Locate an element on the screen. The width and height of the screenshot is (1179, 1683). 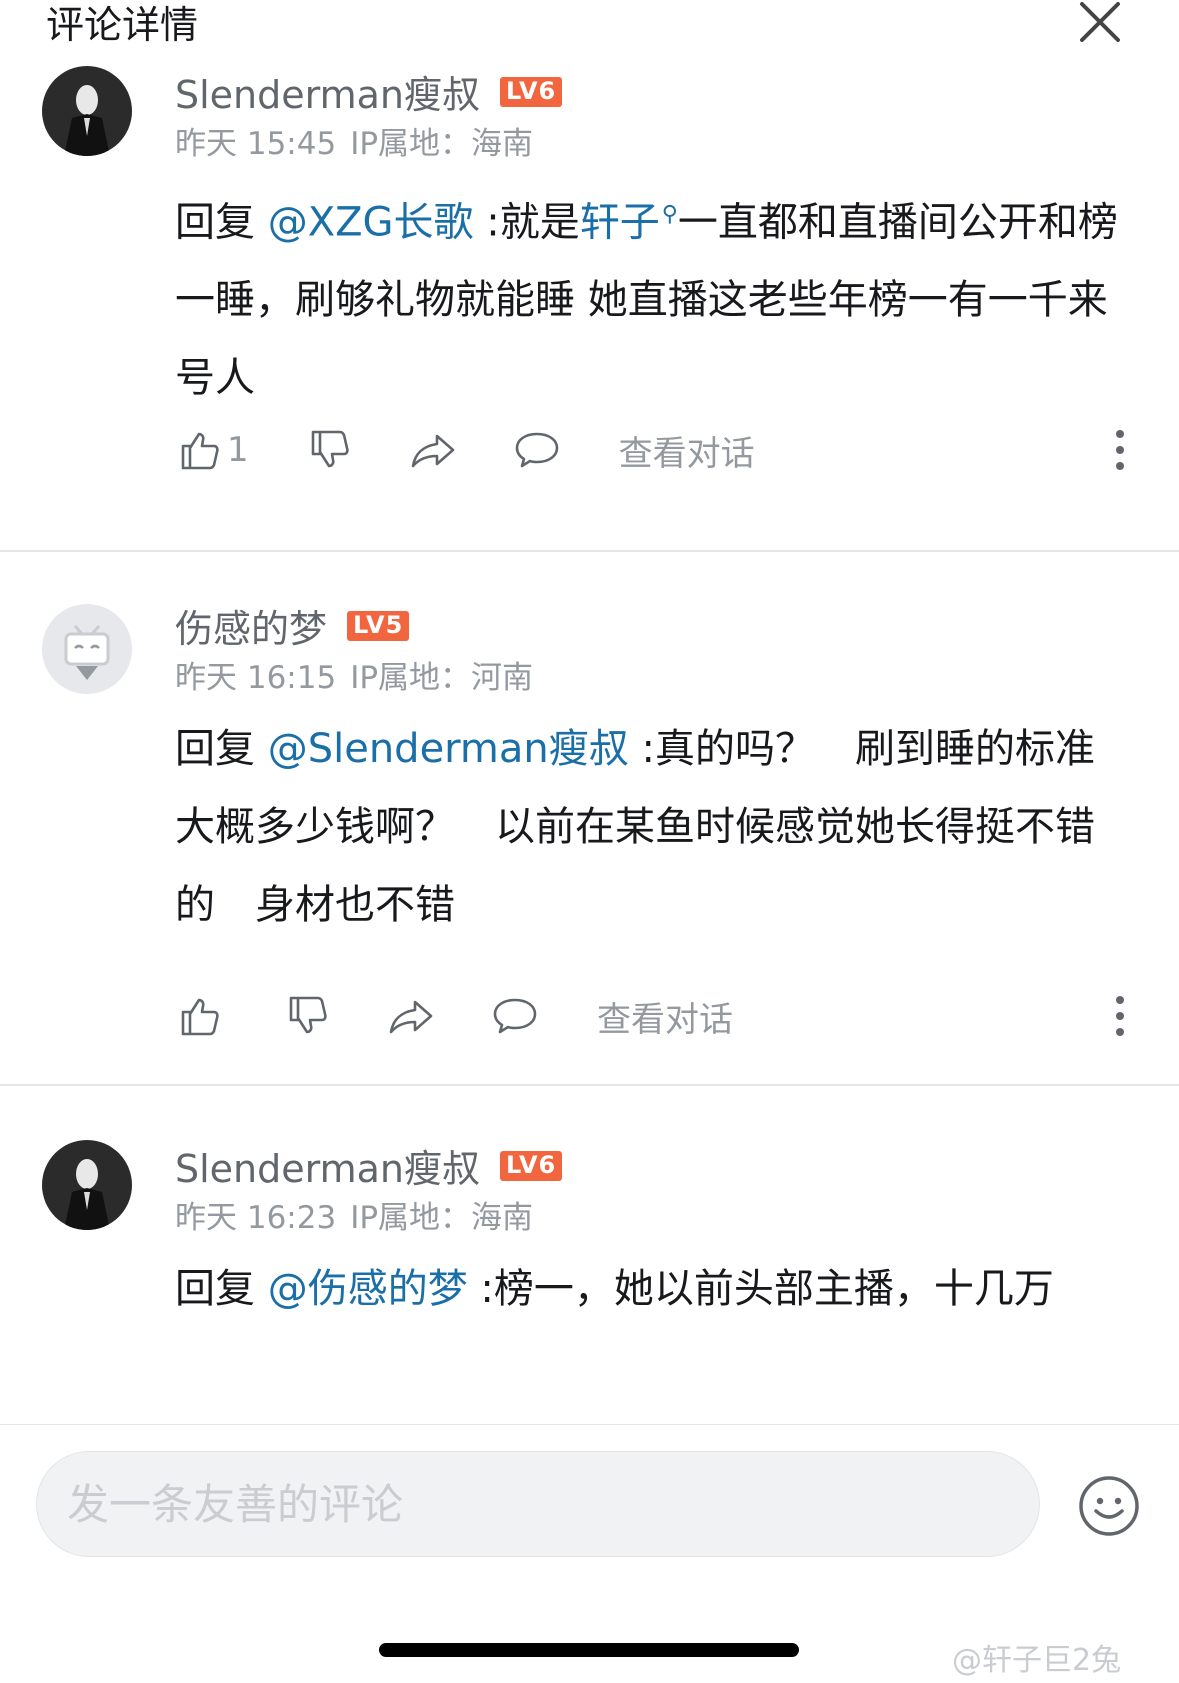
action-bar: 1 查看对话 is located at coordinates (655, 450).